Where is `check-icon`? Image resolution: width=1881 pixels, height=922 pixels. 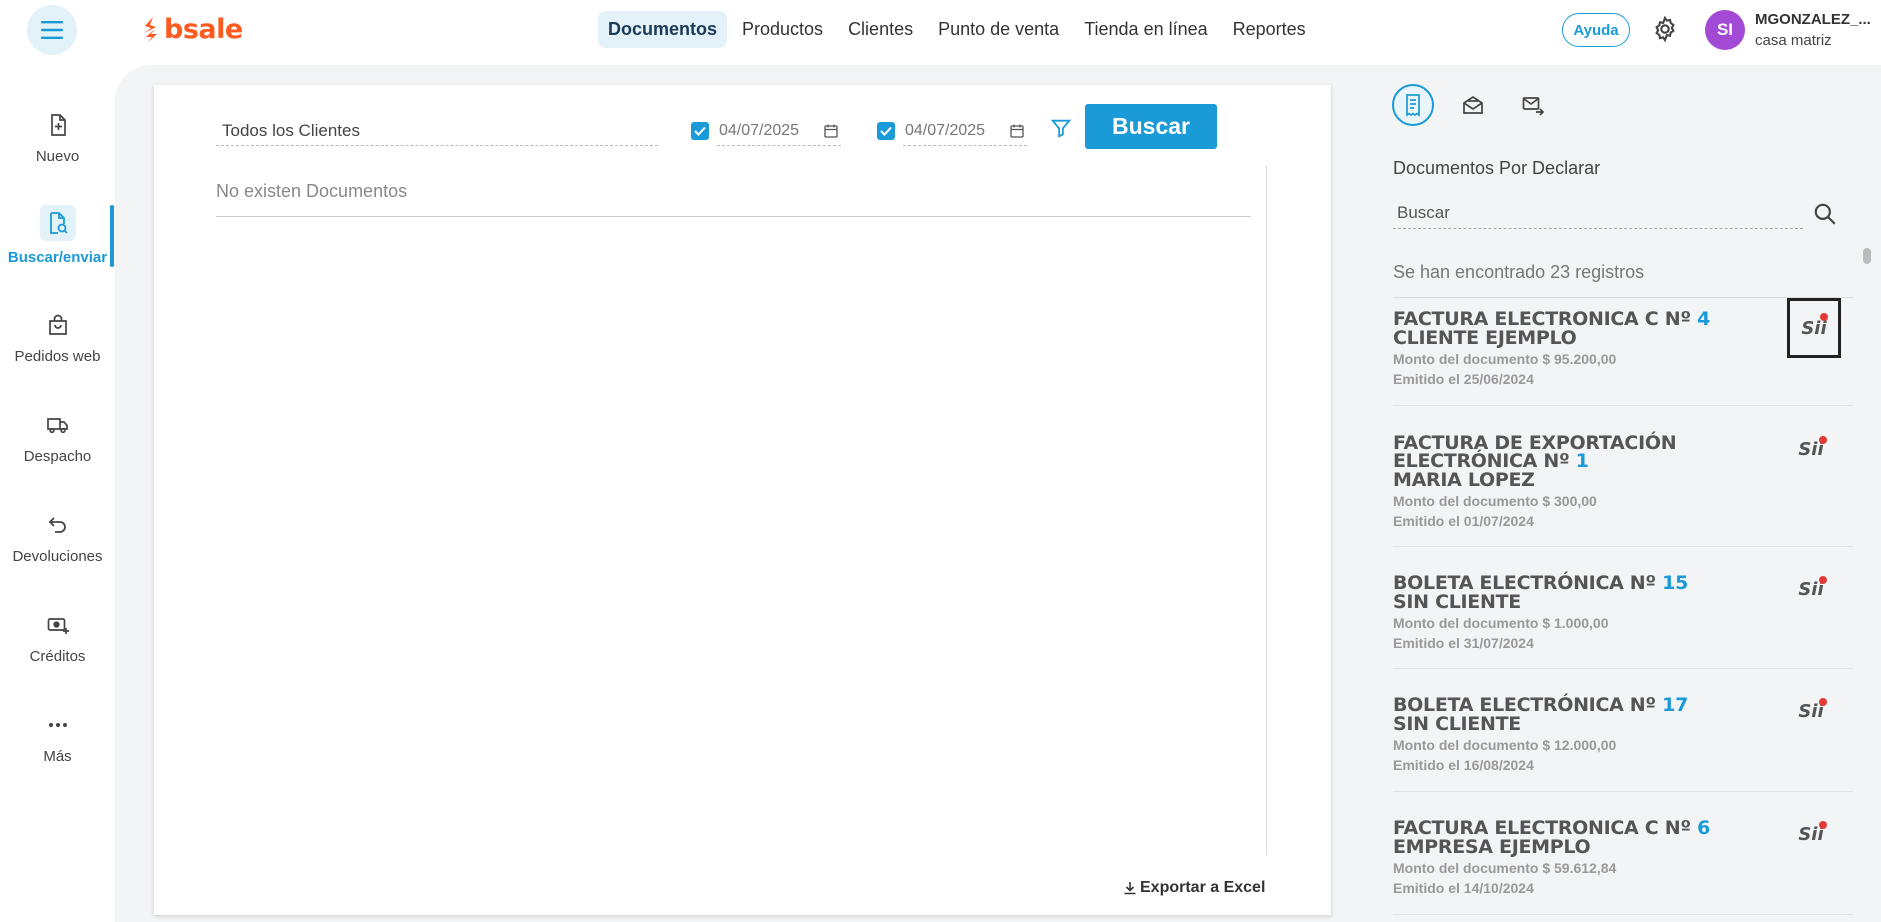 check-icon is located at coordinates (700, 131).